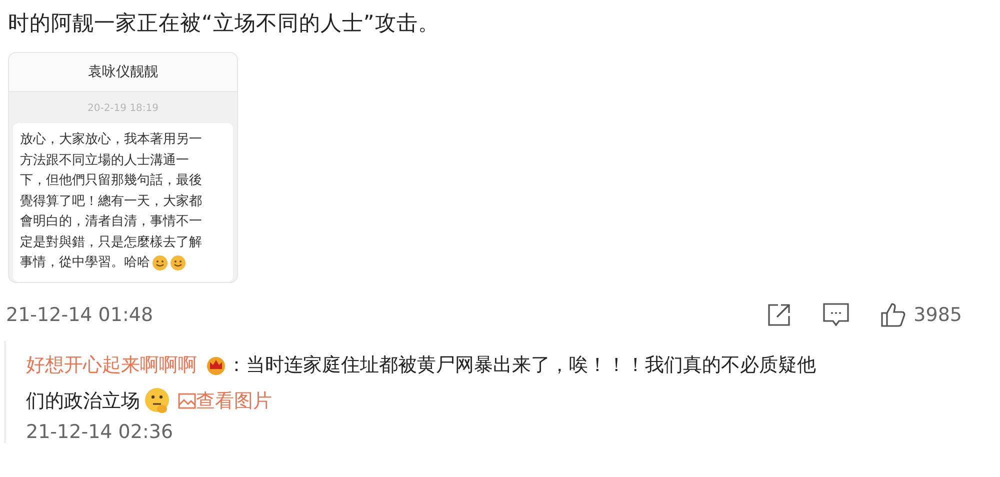 The height and width of the screenshot is (477, 1000). I want to click on message-text: 放心，大家放心，我本著用另一, so click(111, 140).